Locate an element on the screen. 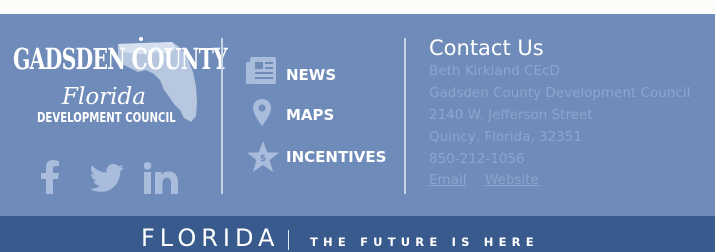 This screenshot has width=715, height=252. star-icon: $ is located at coordinates (263, 156).